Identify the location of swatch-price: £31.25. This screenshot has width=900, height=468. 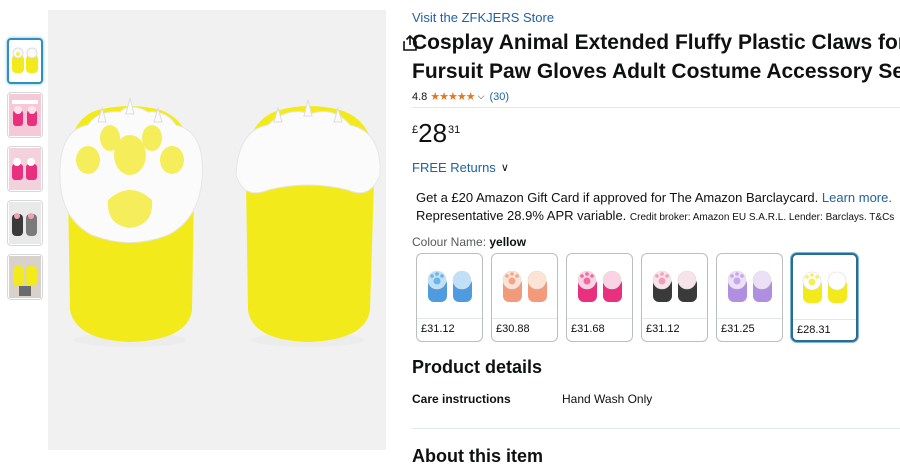
(749, 328).